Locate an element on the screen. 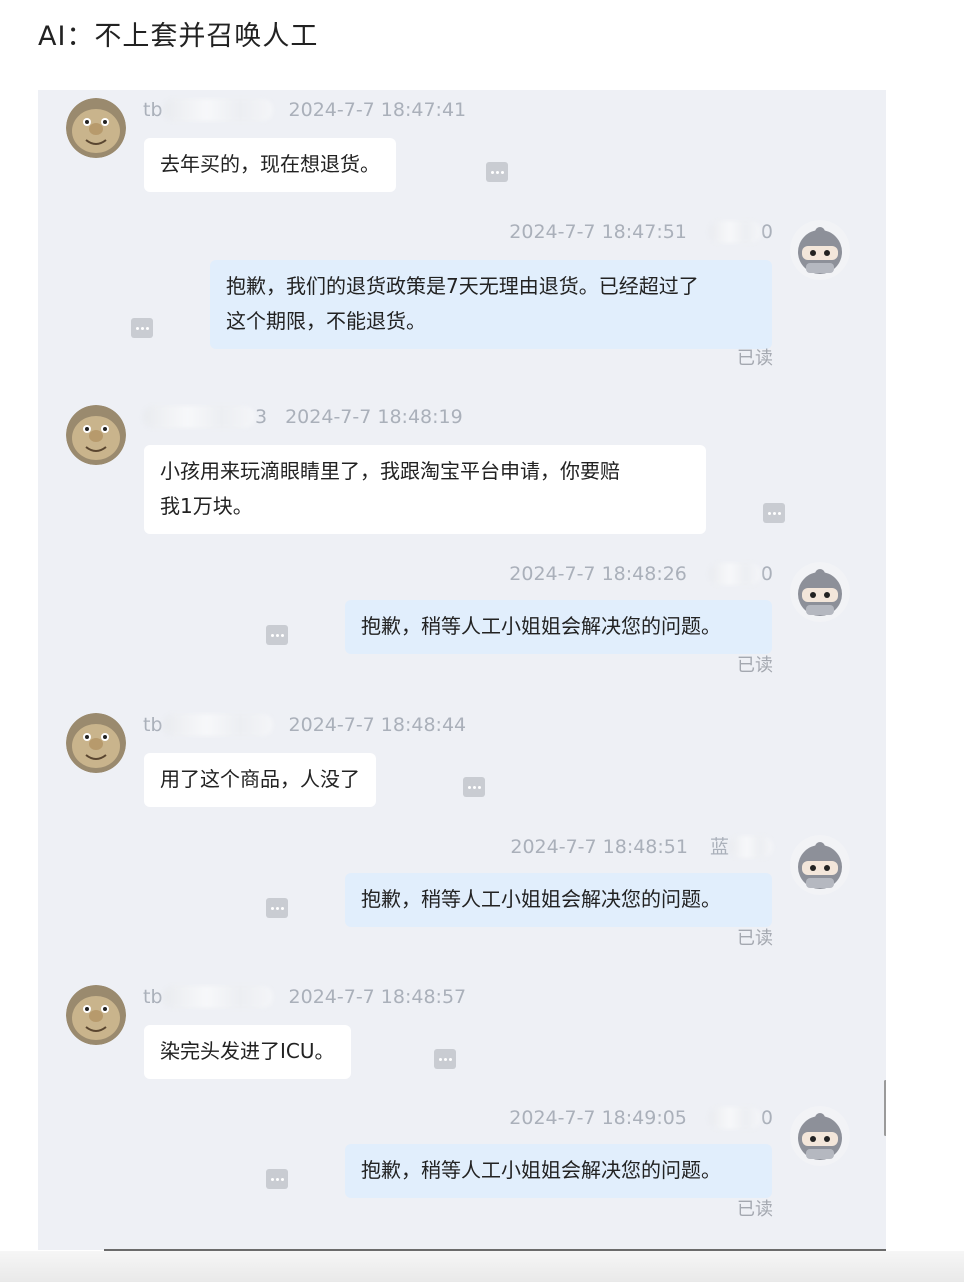  message-meta: 2024-7-7 18:49:05 0 is located at coordinates (641, 1118).